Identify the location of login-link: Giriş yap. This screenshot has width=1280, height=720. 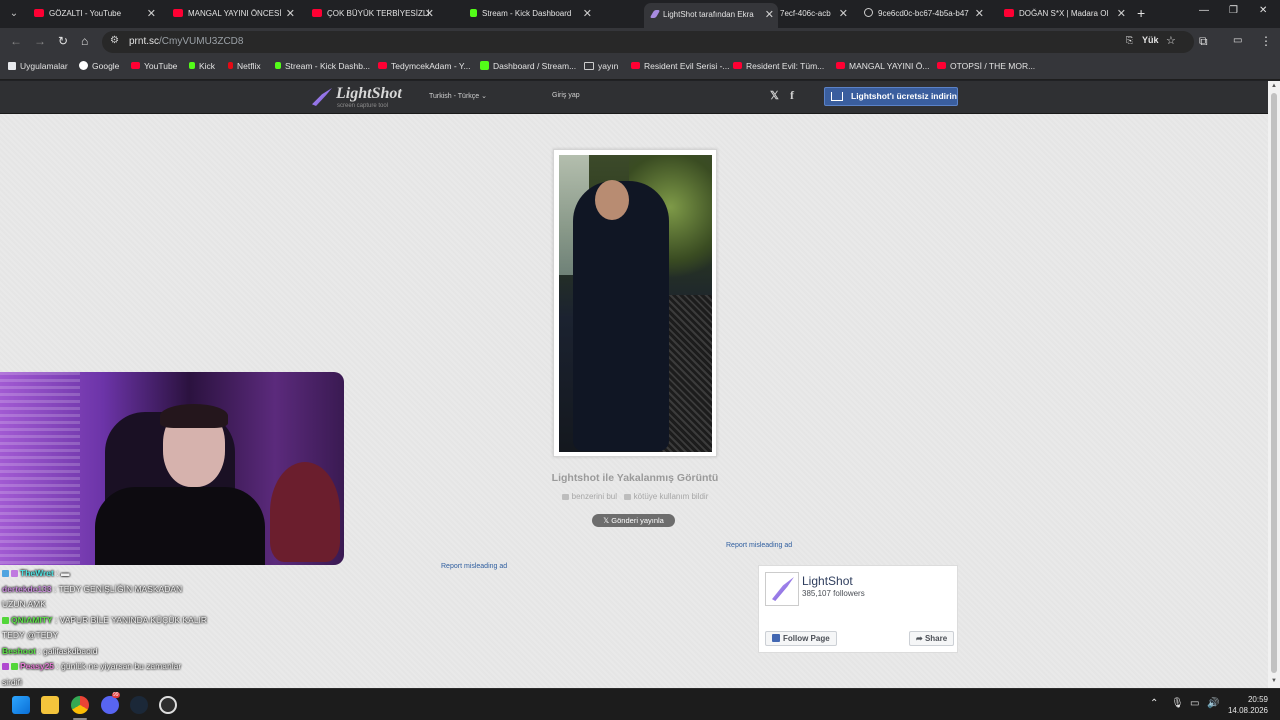
(566, 95).